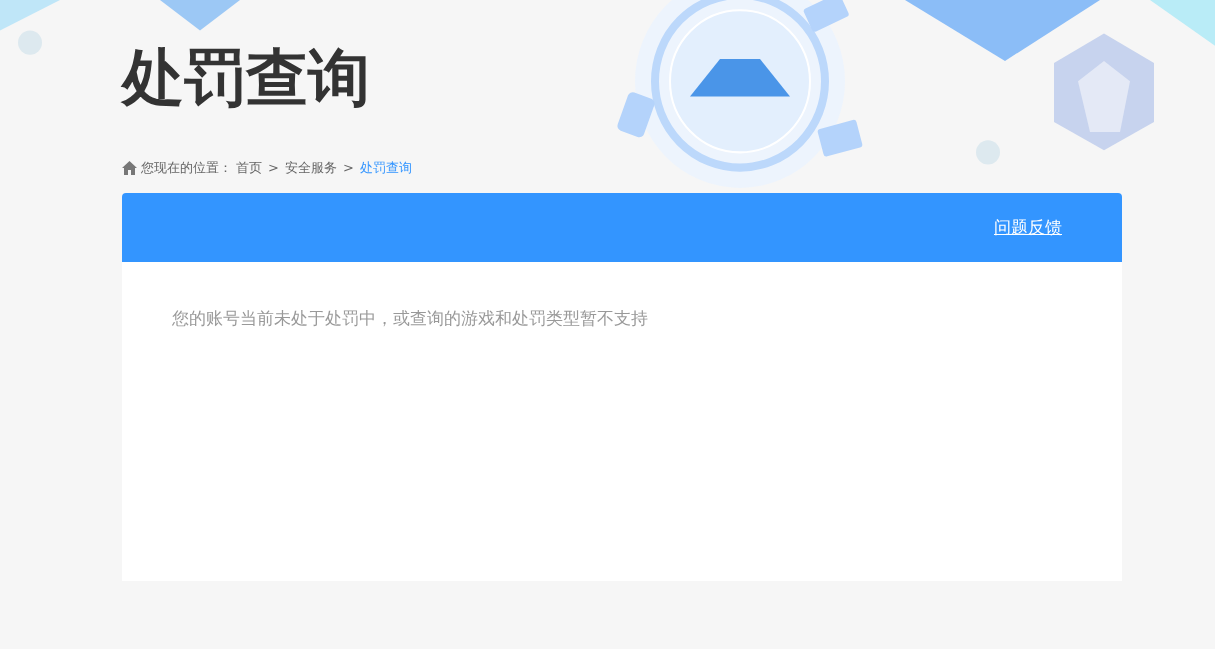  What do you see at coordinates (129, 167) in the screenshot?
I see `home-icon` at bounding box center [129, 167].